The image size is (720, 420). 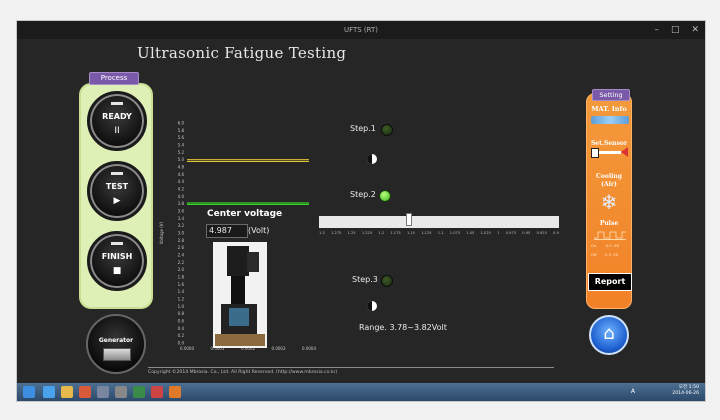 What do you see at coordinates (242, 53) in the screenshot?
I see `app-title: Ultrasonic Fatigue Testing` at bounding box center [242, 53].